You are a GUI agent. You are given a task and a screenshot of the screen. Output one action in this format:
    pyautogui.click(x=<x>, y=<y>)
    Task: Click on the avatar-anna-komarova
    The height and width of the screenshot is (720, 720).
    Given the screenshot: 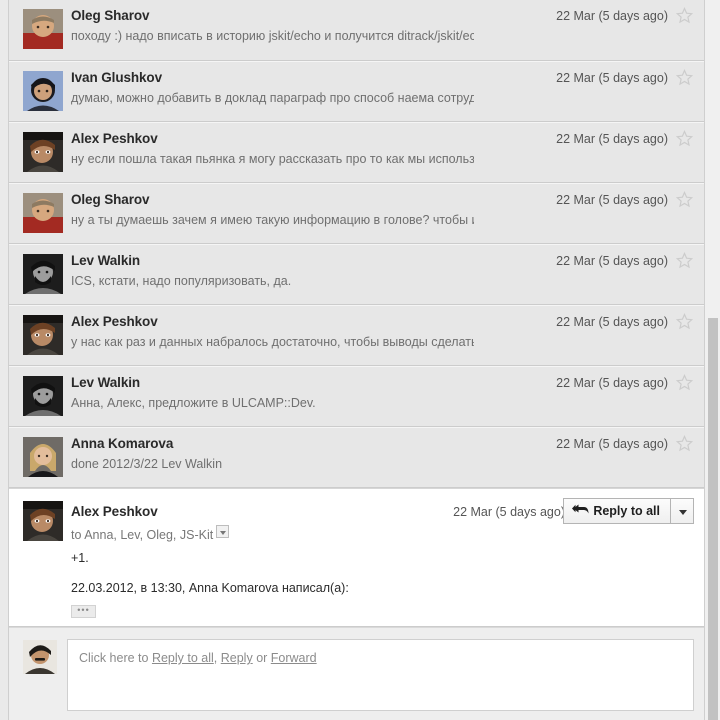 What is the action you would take?
    pyautogui.click(x=43, y=457)
    